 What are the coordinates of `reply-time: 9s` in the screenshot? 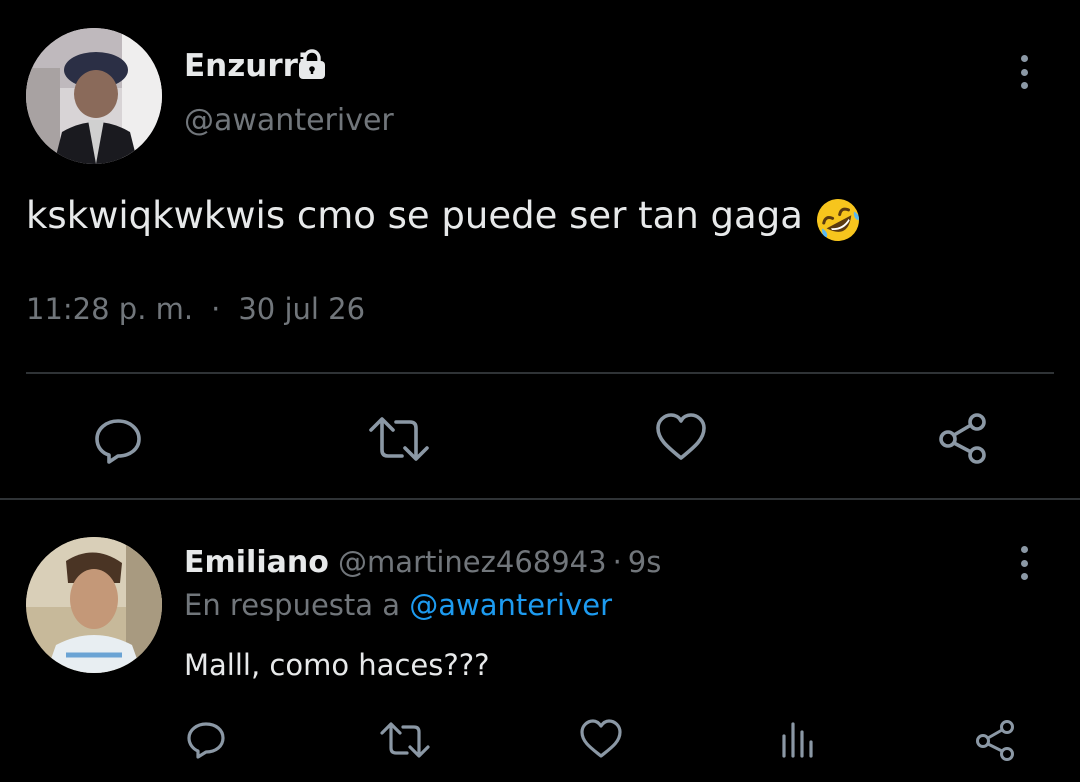 It's located at (644, 562).